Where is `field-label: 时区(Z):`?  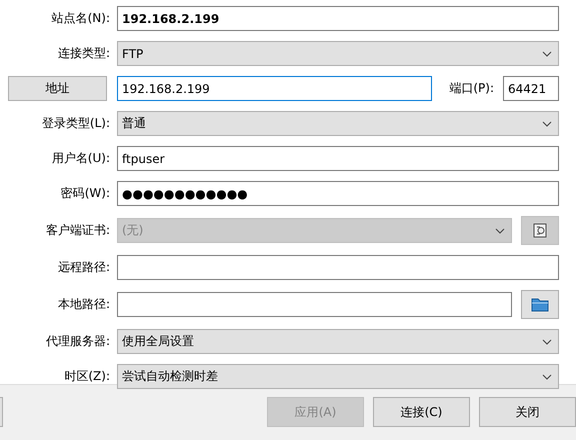 field-label: 时区(Z): is located at coordinates (86, 376).